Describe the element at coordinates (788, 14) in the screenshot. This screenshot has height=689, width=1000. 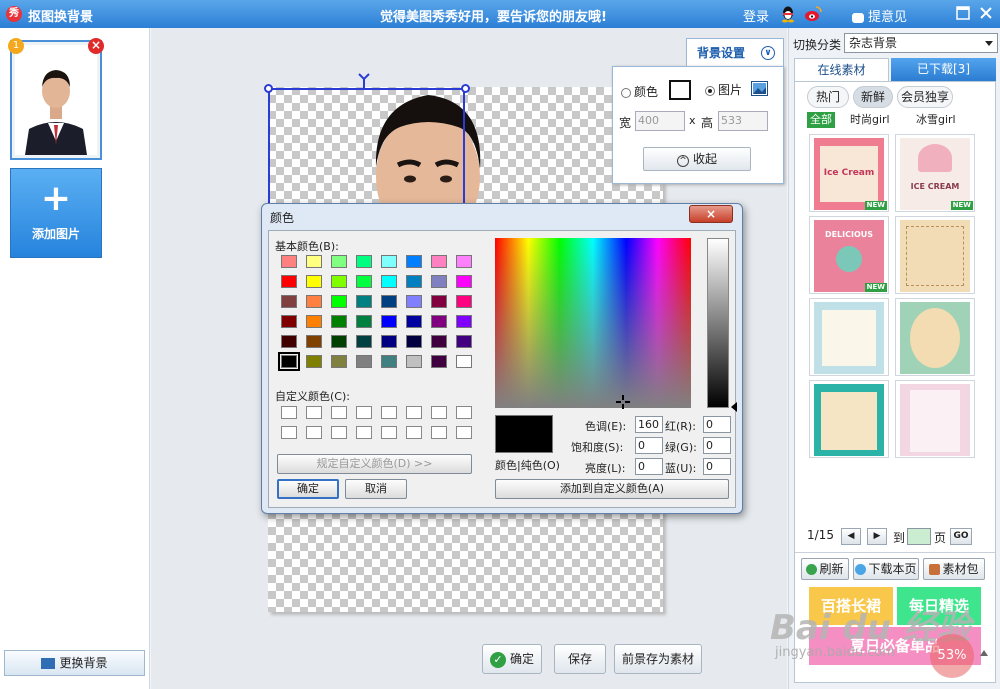
I see `qq-icon` at that location.